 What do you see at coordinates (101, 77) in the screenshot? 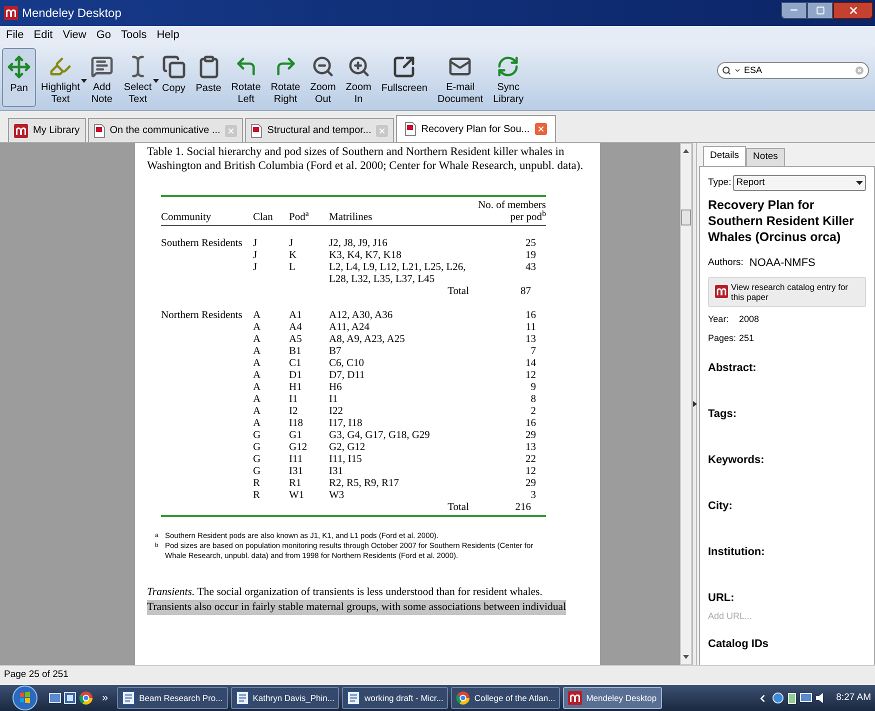
I see `toolbar-button: Add Note` at bounding box center [101, 77].